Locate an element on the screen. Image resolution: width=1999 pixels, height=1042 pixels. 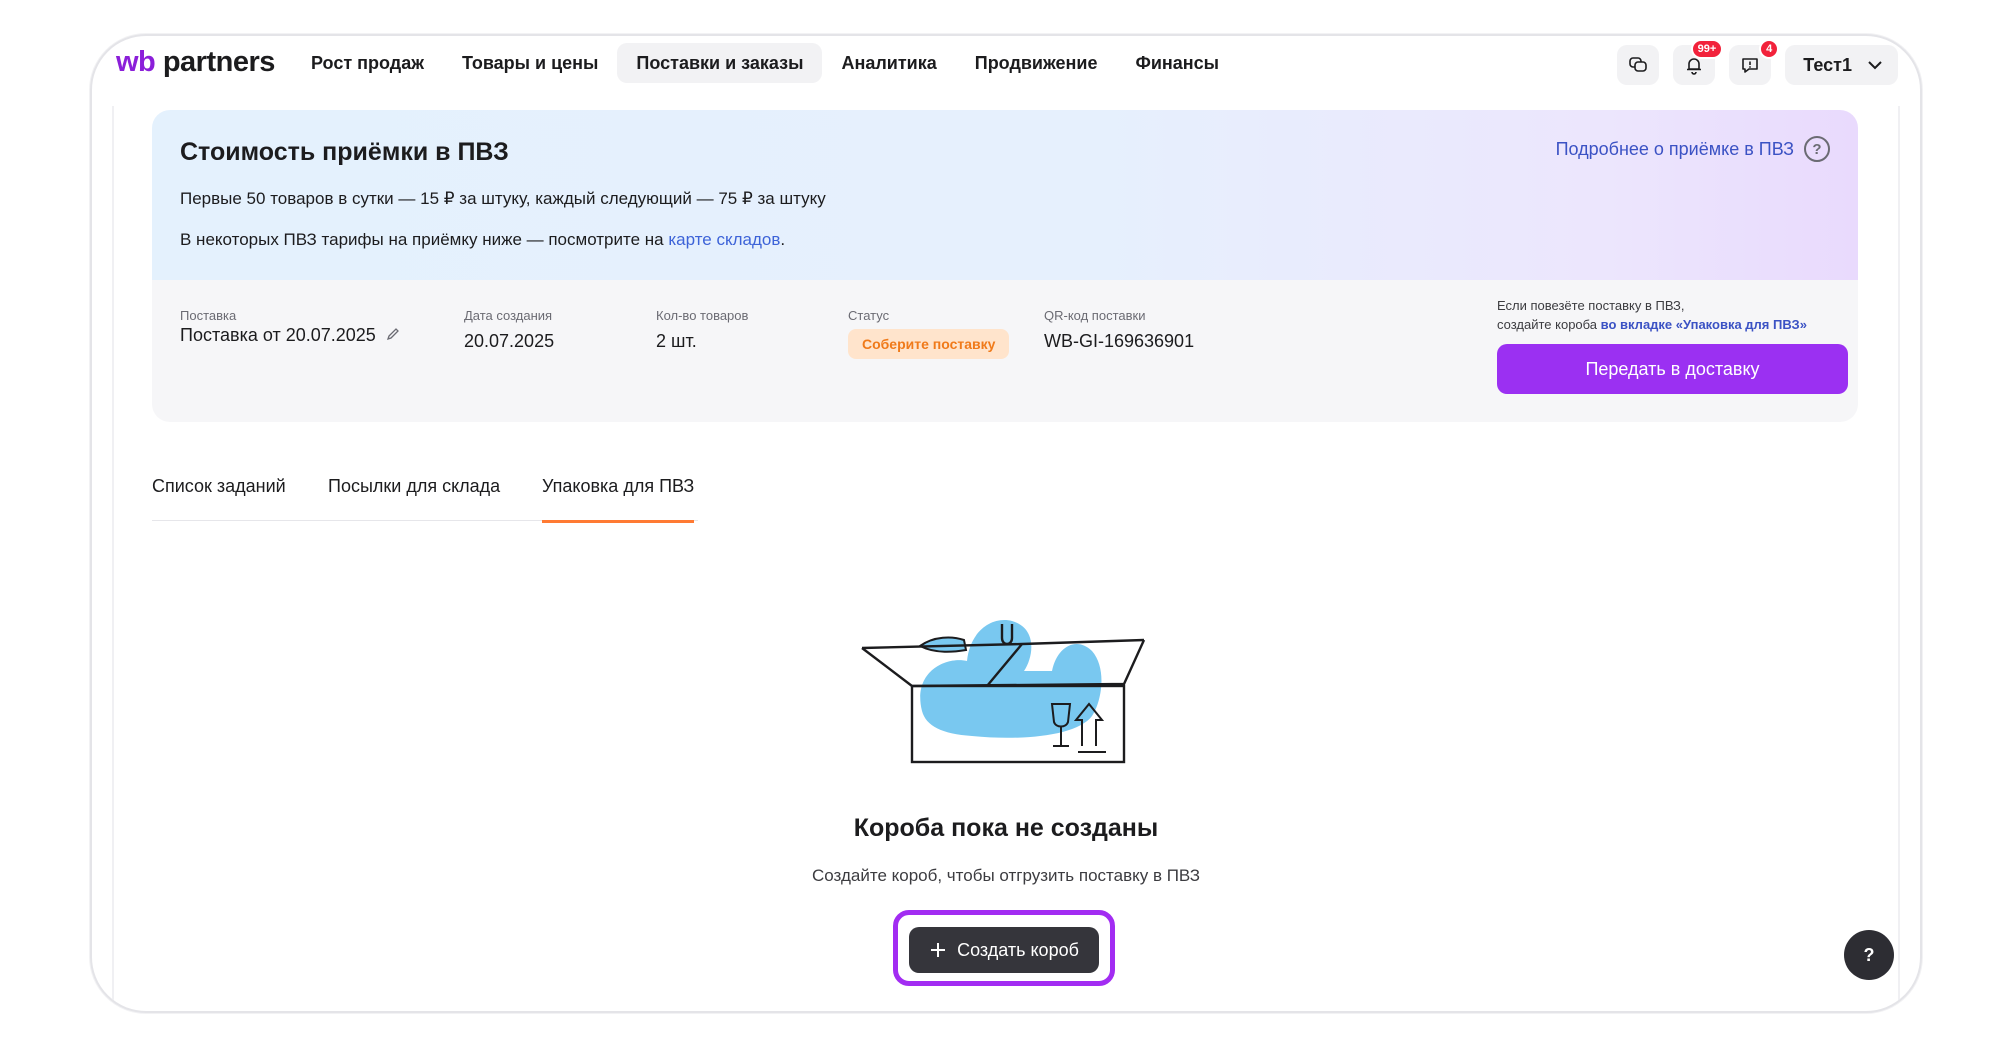
nav-item-finance: Финансы is located at coordinates (1177, 63).